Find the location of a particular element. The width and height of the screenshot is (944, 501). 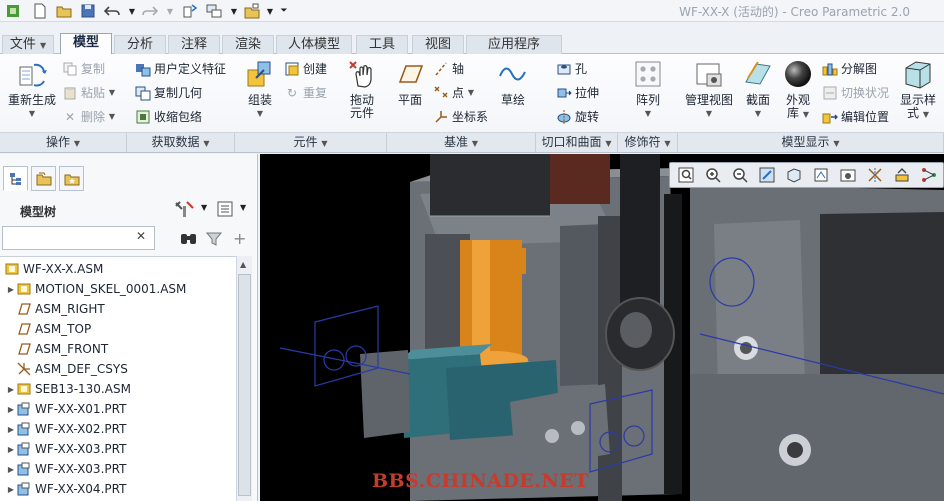

exploded-view-button: 分解图 is located at coordinates (849, 68).